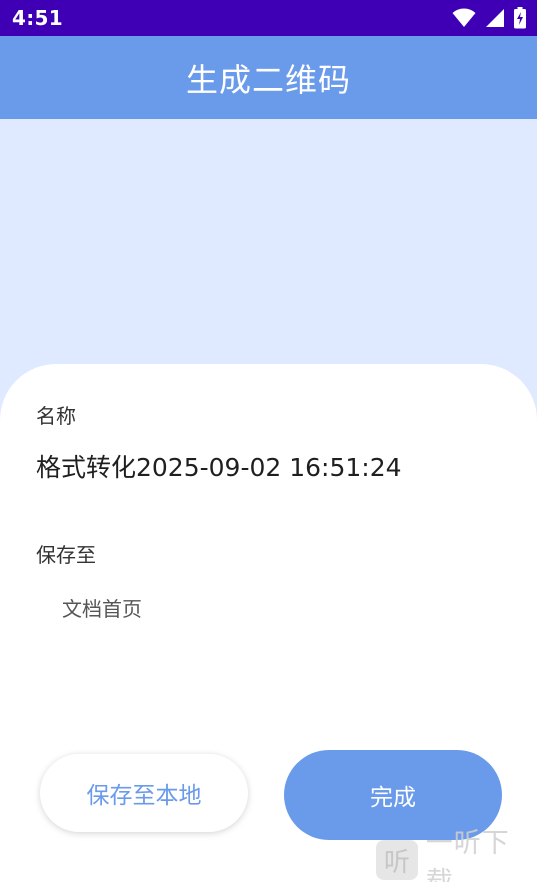 The image size is (537, 882). What do you see at coordinates (102, 607) in the screenshot?
I see `save-location-selector: 文档首页` at bounding box center [102, 607].